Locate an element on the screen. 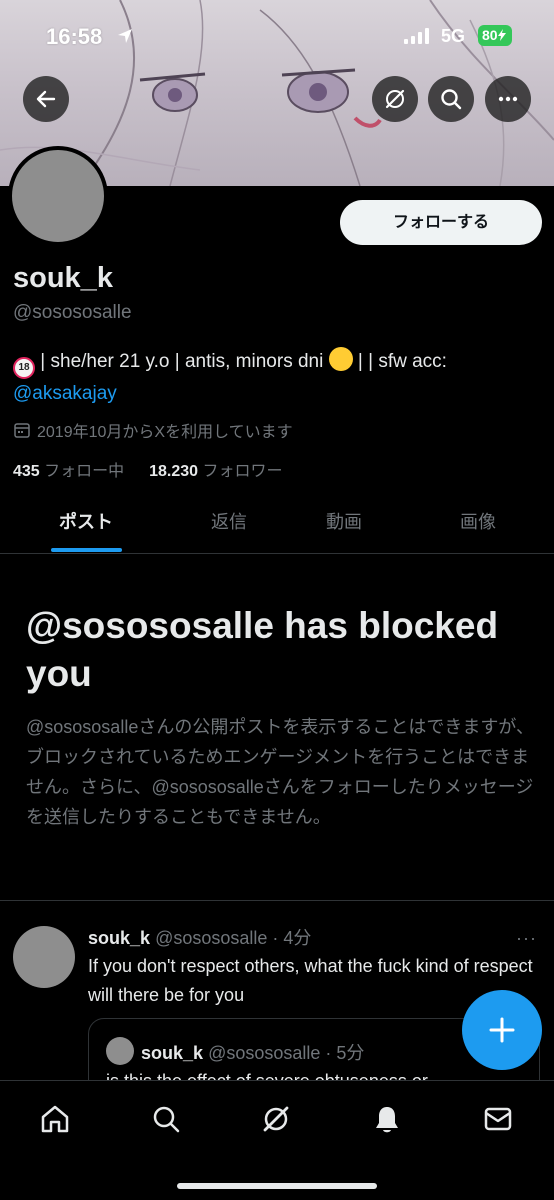  section-divider is located at coordinates (277, 900).